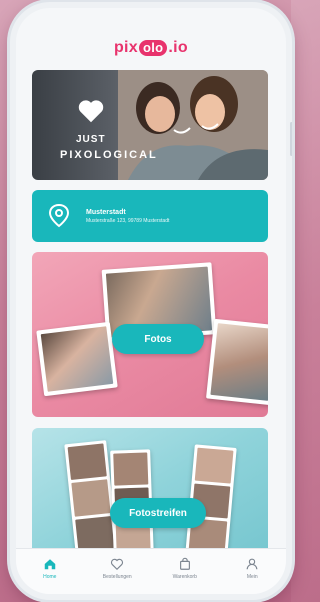  I want to click on app-header: pix olo .io, so click(151, 48).